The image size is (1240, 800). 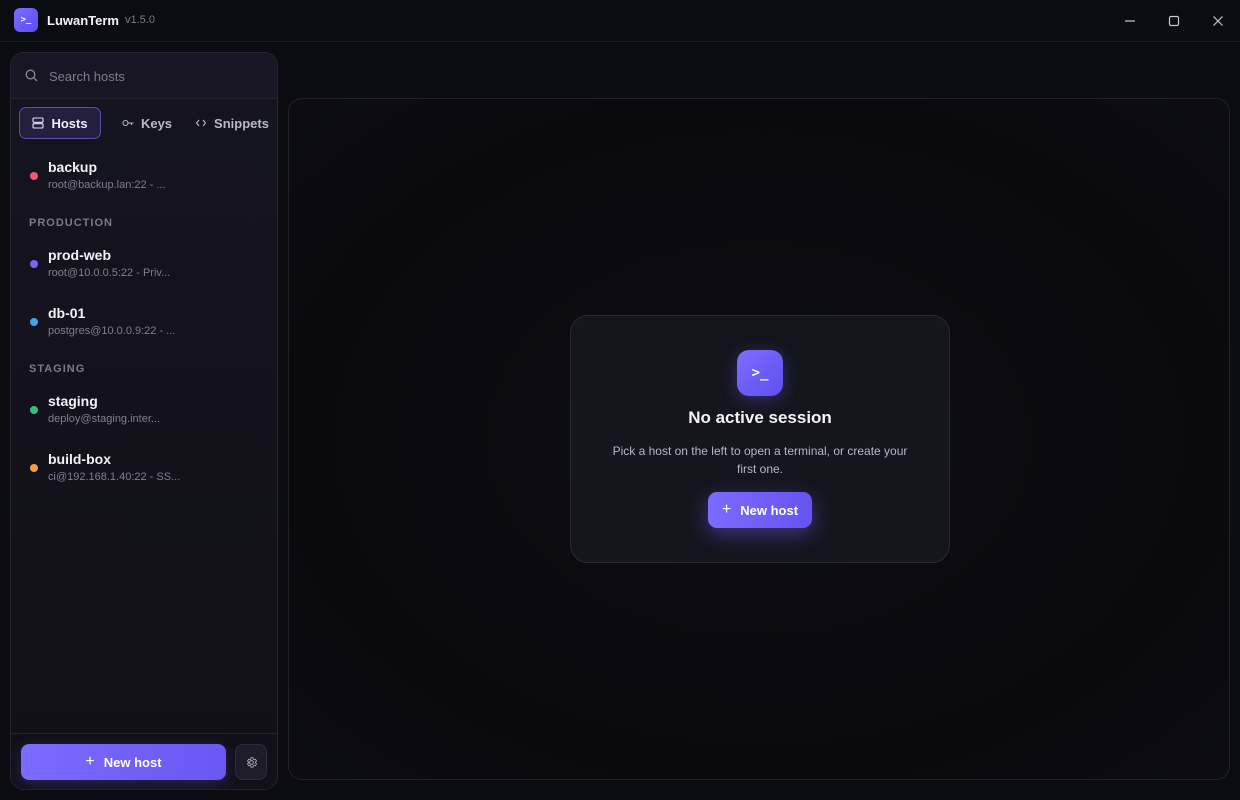 What do you see at coordinates (769, 510) in the screenshot?
I see `empty-state-new-host-label: New host` at bounding box center [769, 510].